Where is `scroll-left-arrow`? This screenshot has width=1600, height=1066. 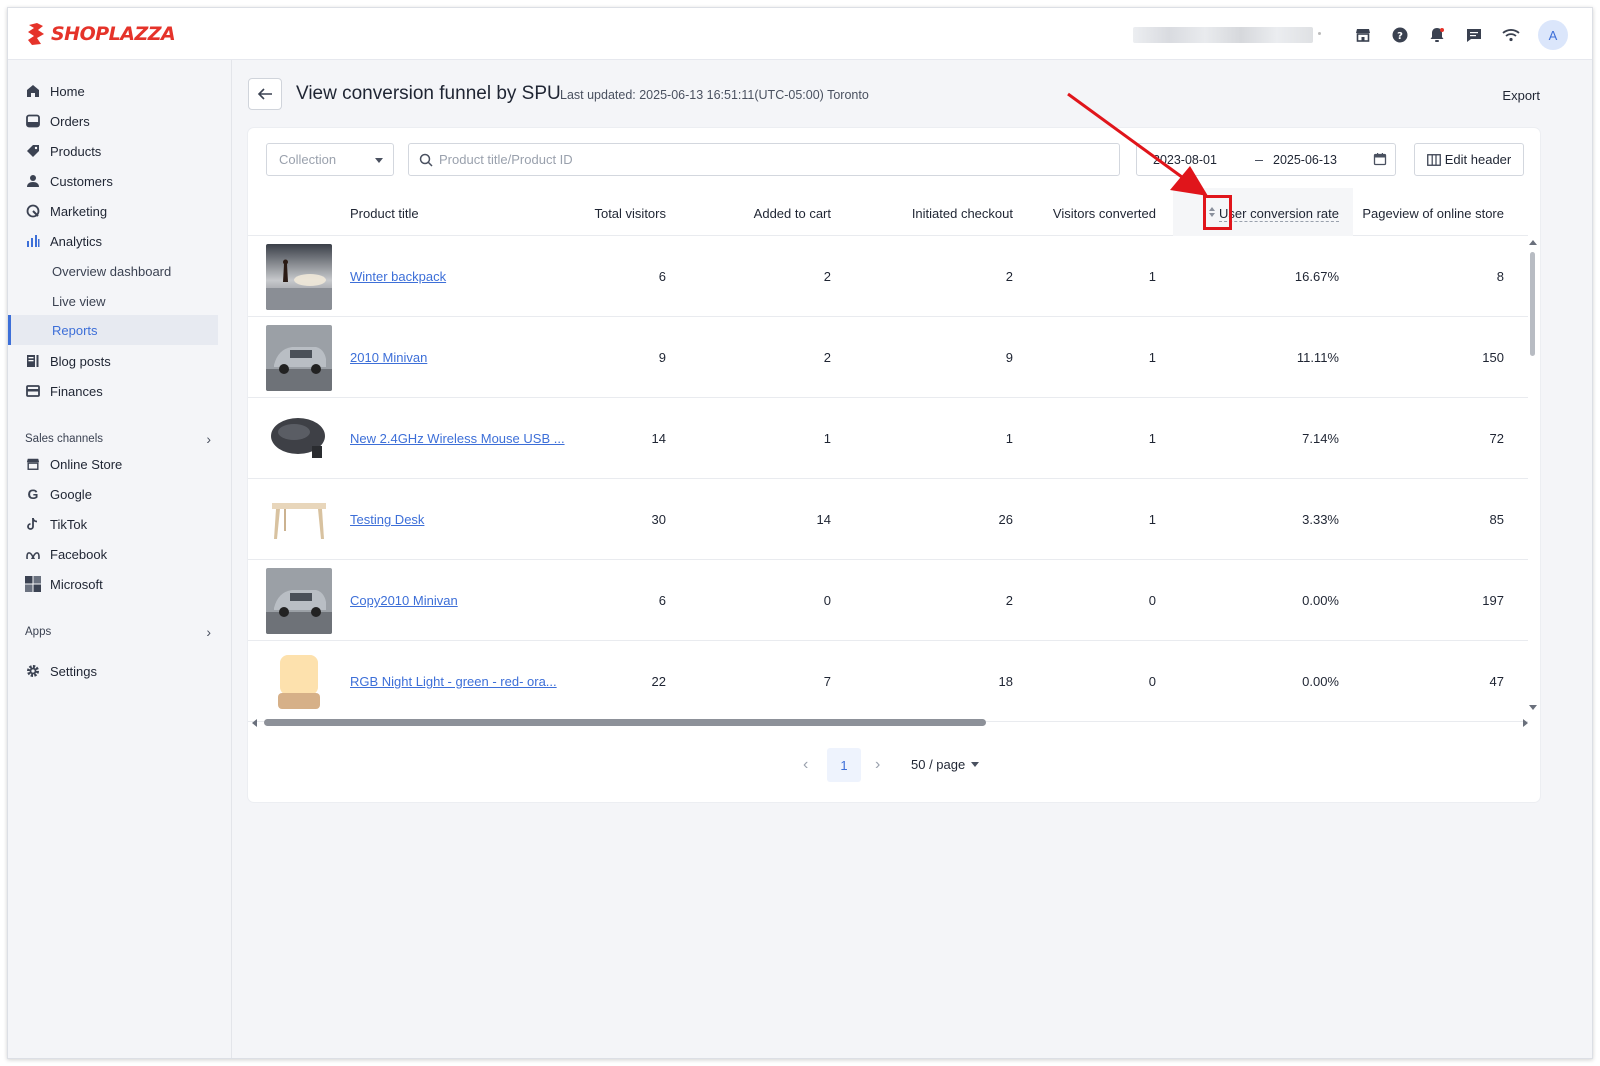 scroll-left-arrow is located at coordinates (254, 723).